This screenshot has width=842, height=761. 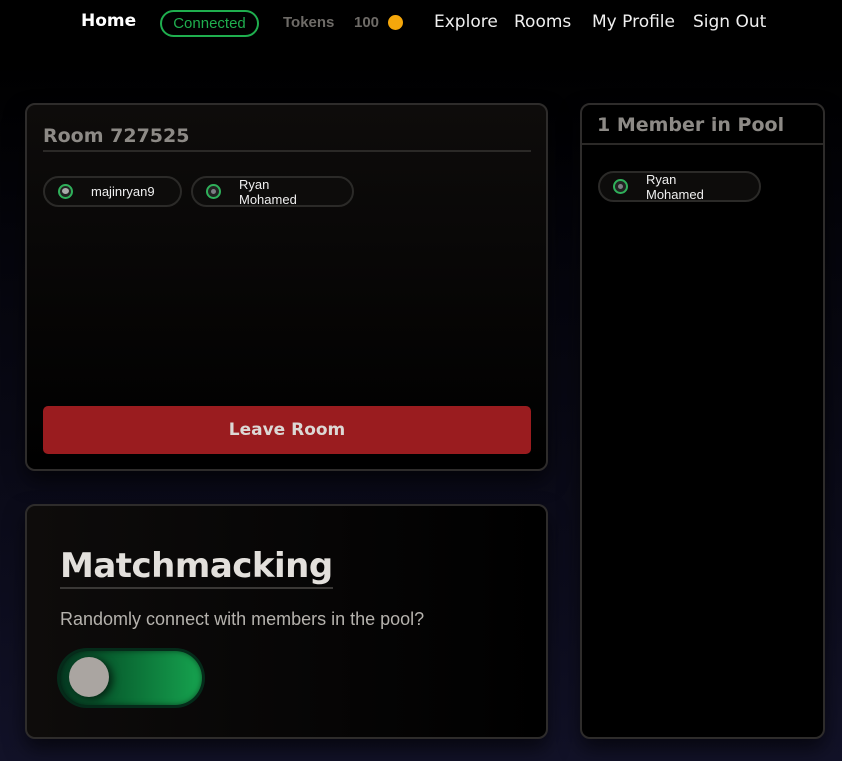 I want to click on nav-my-profile-link: My Profile, so click(x=633, y=22).